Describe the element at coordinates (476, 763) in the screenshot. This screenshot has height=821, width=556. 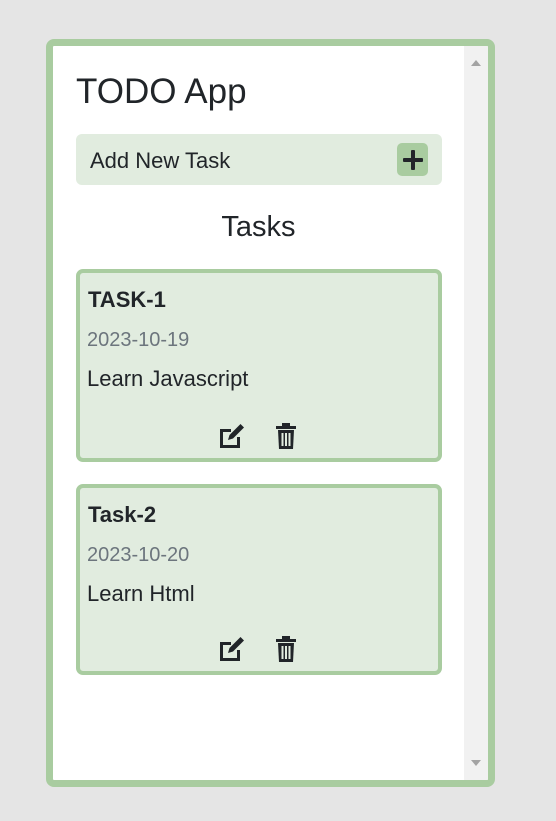
I see `scroll-down-arrow-icon` at that location.